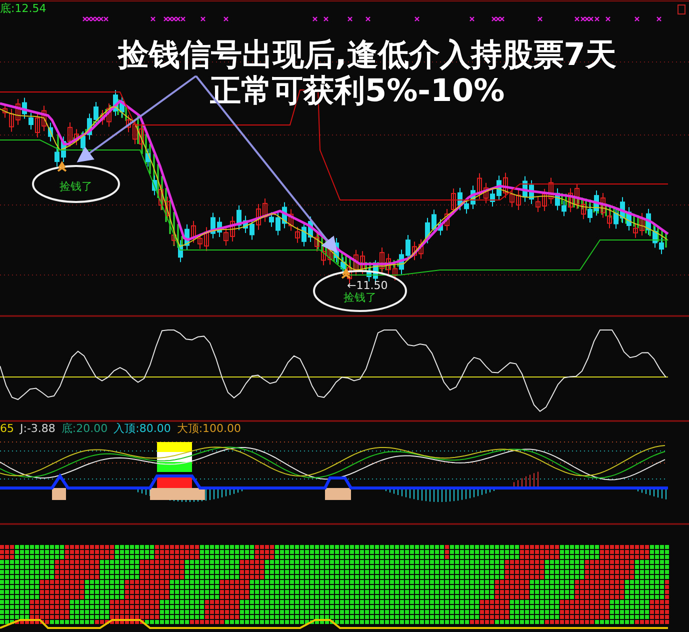 This screenshot has height=632, width=689. Describe the element at coordinates (38, 428) in the screenshot. I see `indicator-readout: J:-3.88` at that location.